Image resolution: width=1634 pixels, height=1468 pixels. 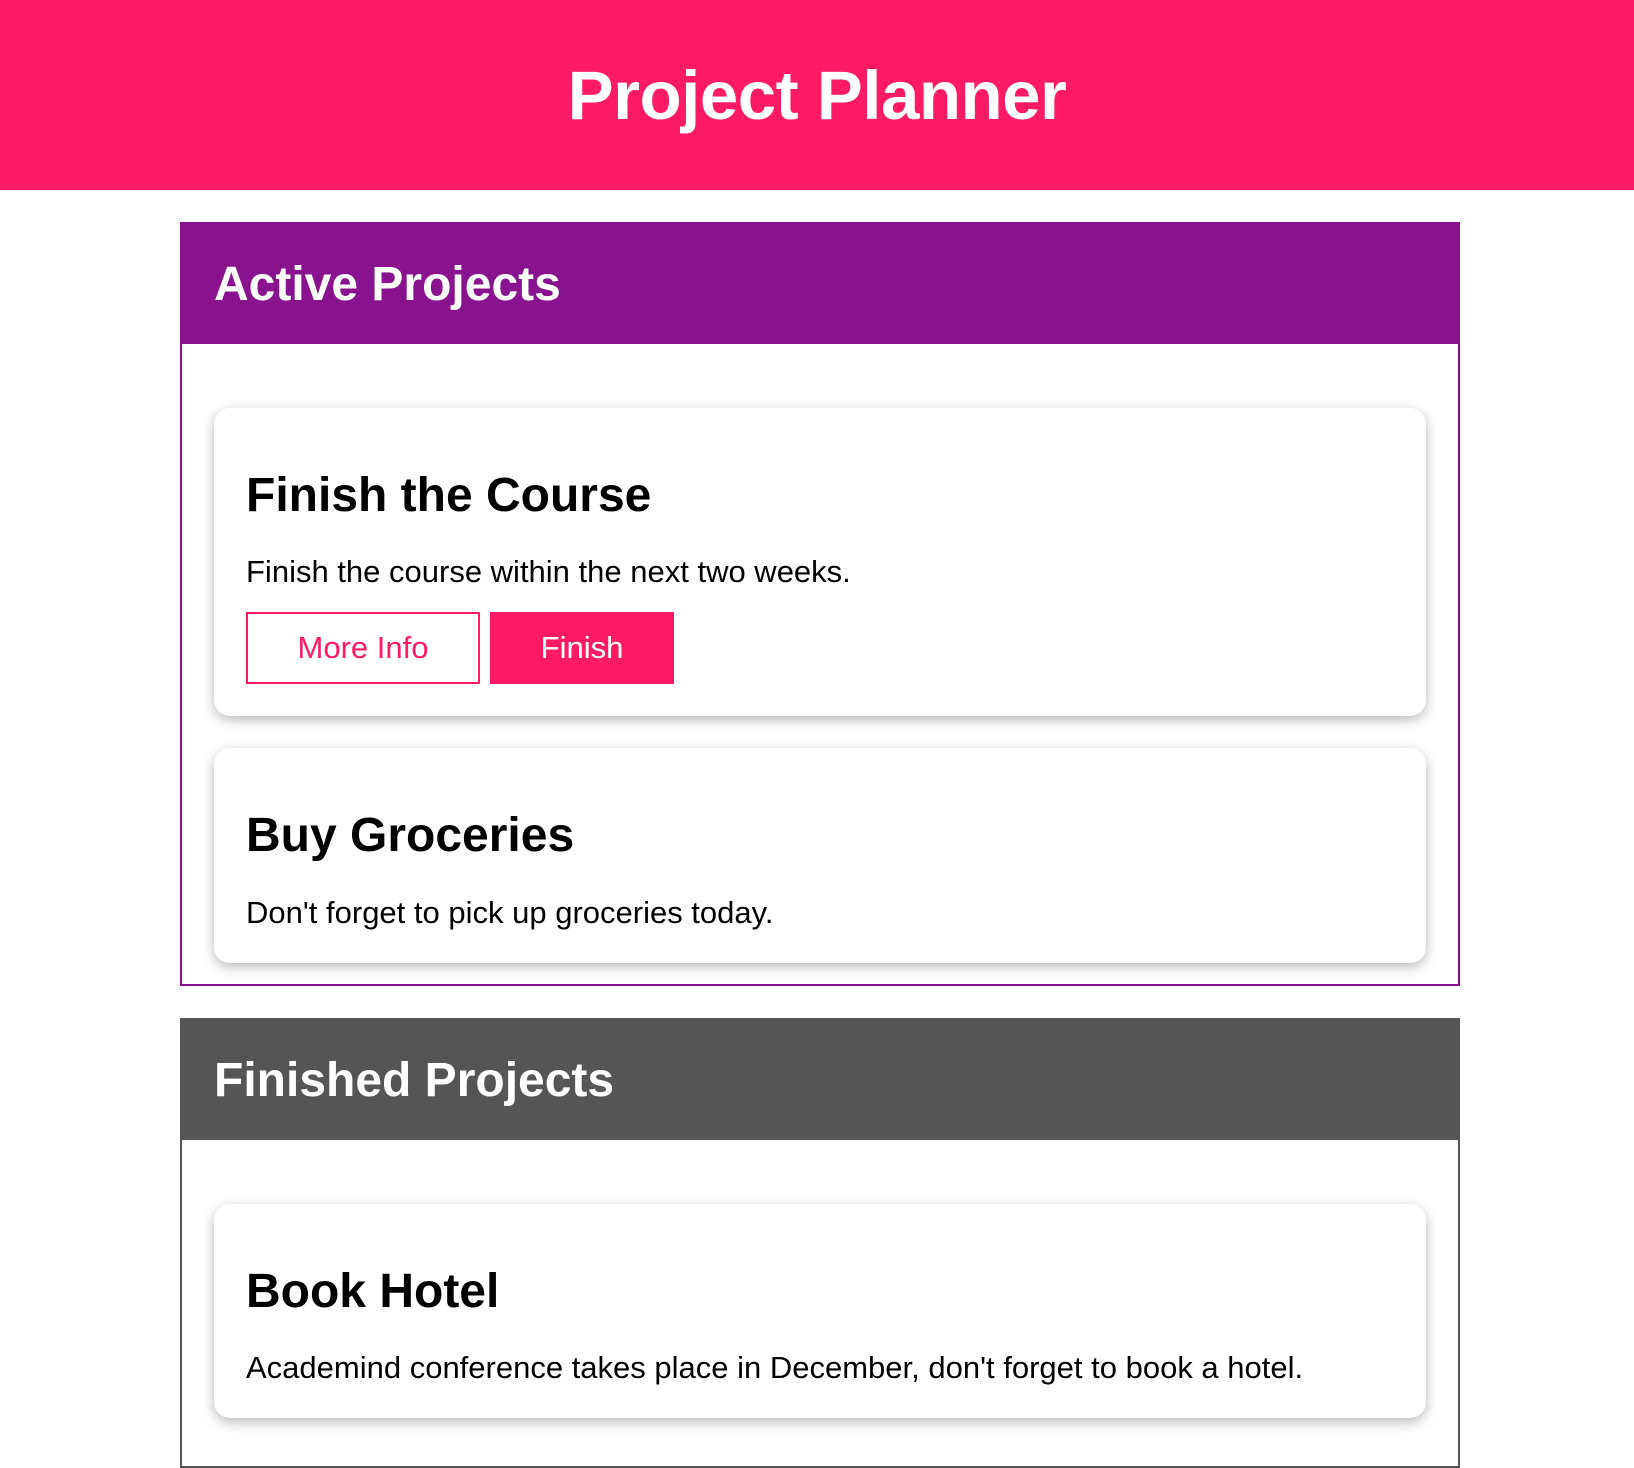 What do you see at coordinates (820, 648) in the screenshot?
I see `project-actions: More Info Finish` at bounding box center [820, 648].